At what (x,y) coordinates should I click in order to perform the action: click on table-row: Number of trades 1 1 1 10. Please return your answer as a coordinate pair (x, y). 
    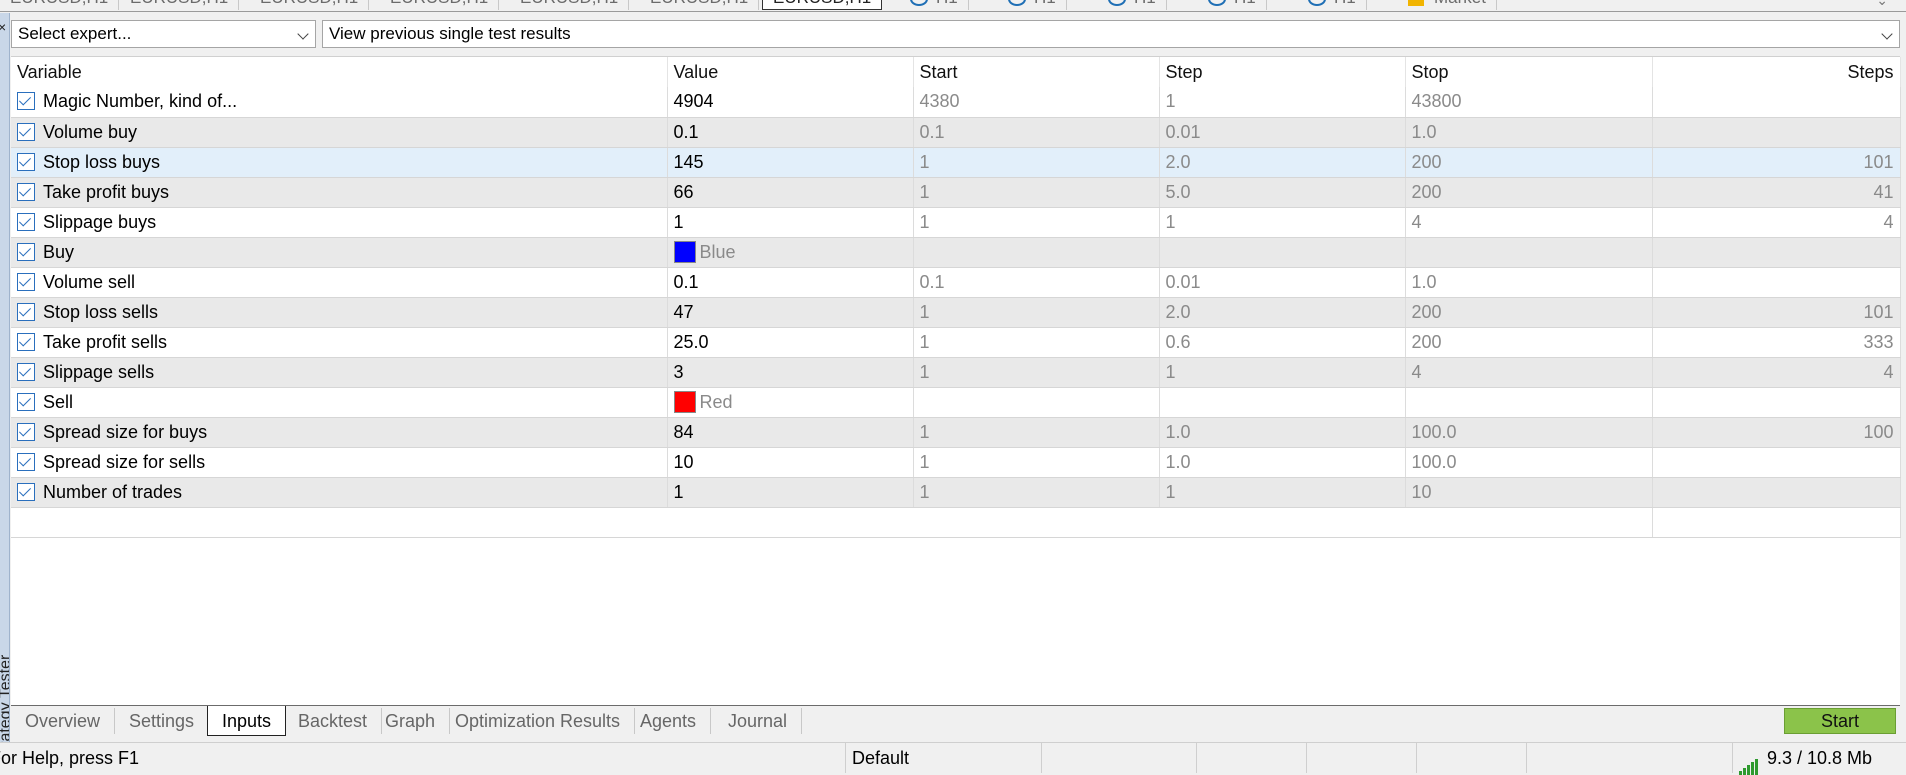
    Looking at the image, I should click on (956, 492).